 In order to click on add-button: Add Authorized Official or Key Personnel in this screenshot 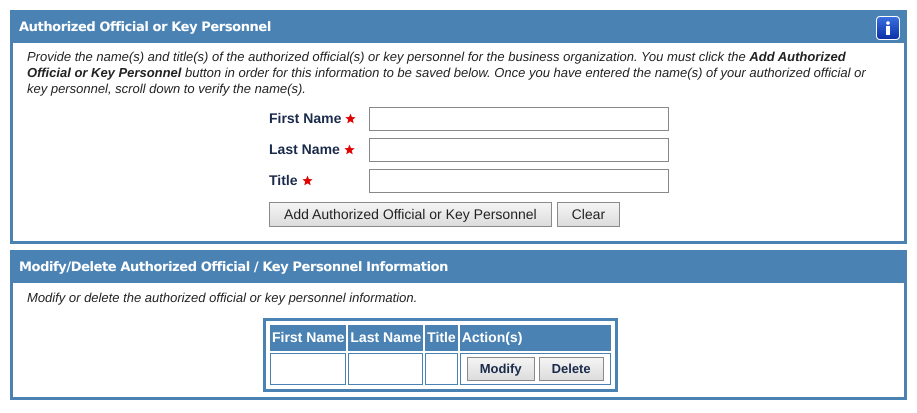, I will do `click(410, 214)`.